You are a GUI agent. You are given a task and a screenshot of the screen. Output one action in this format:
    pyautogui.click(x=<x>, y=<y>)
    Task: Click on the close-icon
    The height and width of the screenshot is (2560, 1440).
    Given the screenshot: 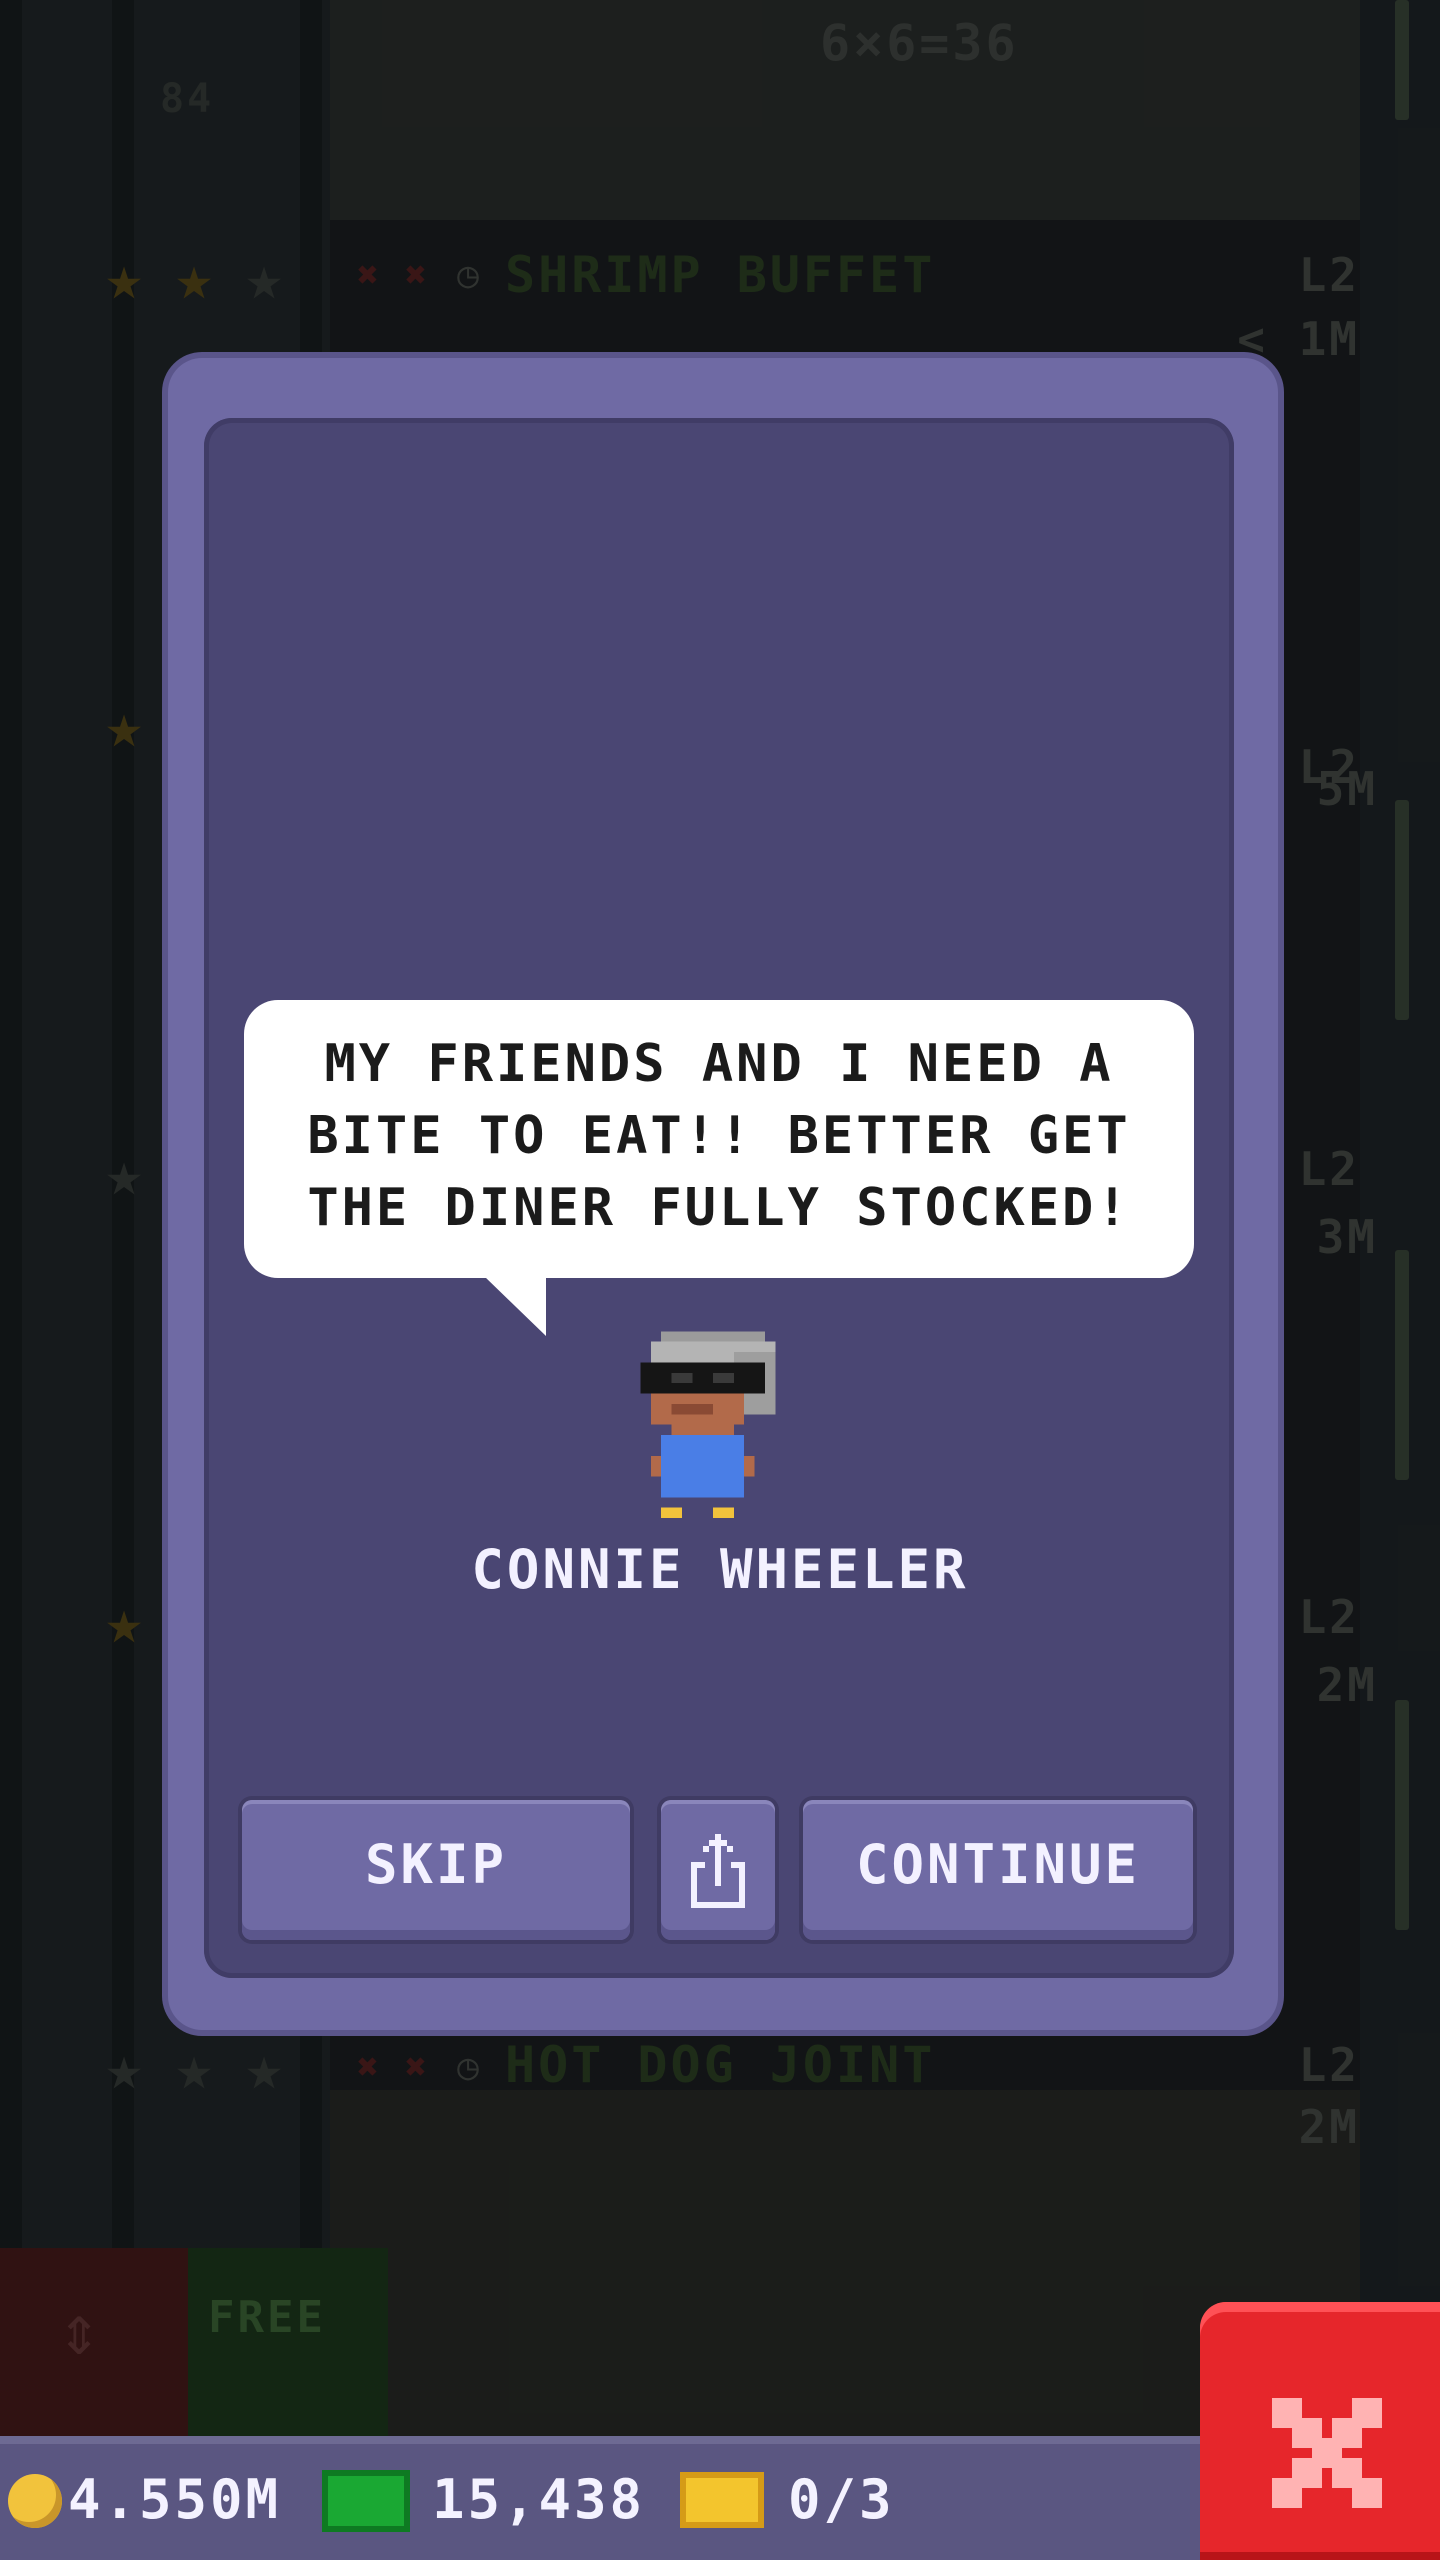 What is the action you would take?
    pyautogui.click(x=1327, y=2453)
    